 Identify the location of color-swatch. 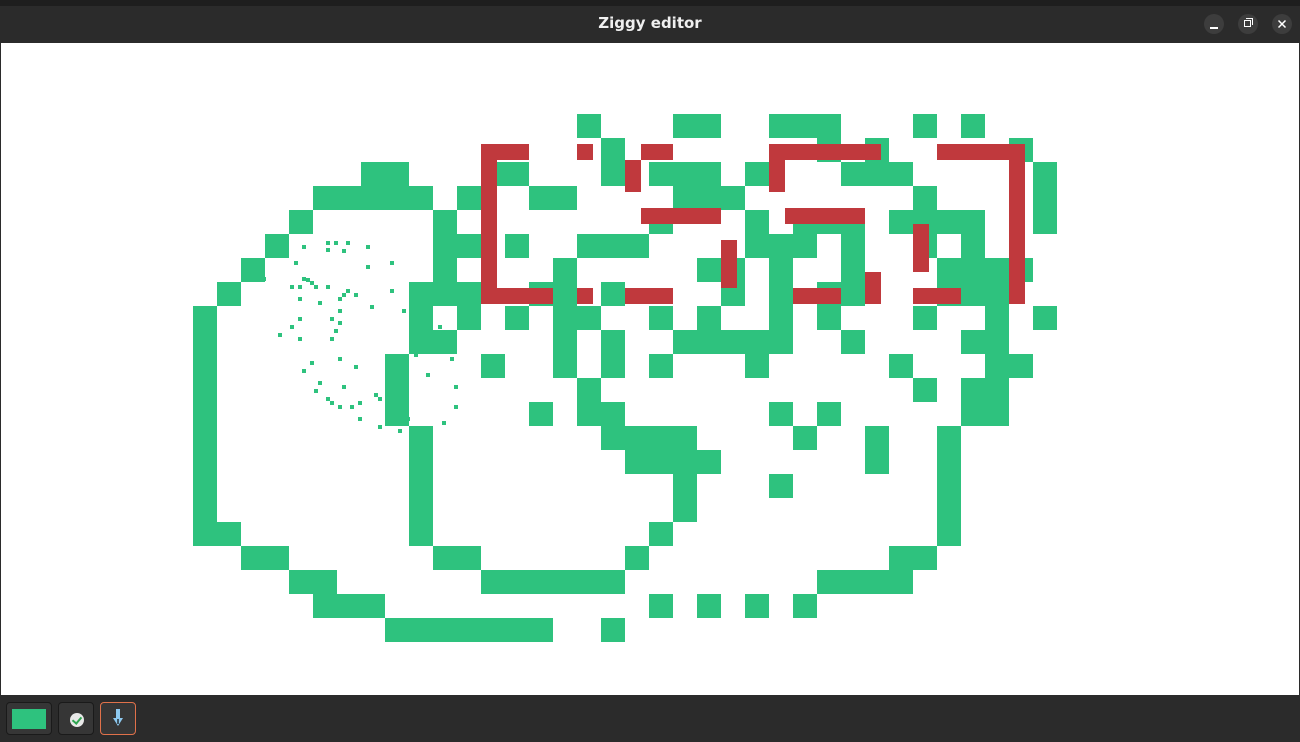
(29, 719).